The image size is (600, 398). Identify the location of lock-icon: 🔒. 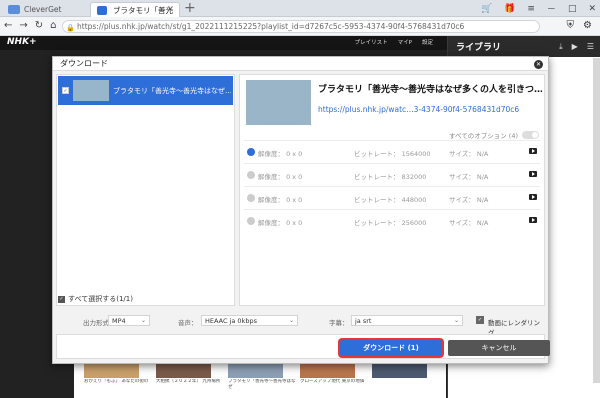
(70, 28).